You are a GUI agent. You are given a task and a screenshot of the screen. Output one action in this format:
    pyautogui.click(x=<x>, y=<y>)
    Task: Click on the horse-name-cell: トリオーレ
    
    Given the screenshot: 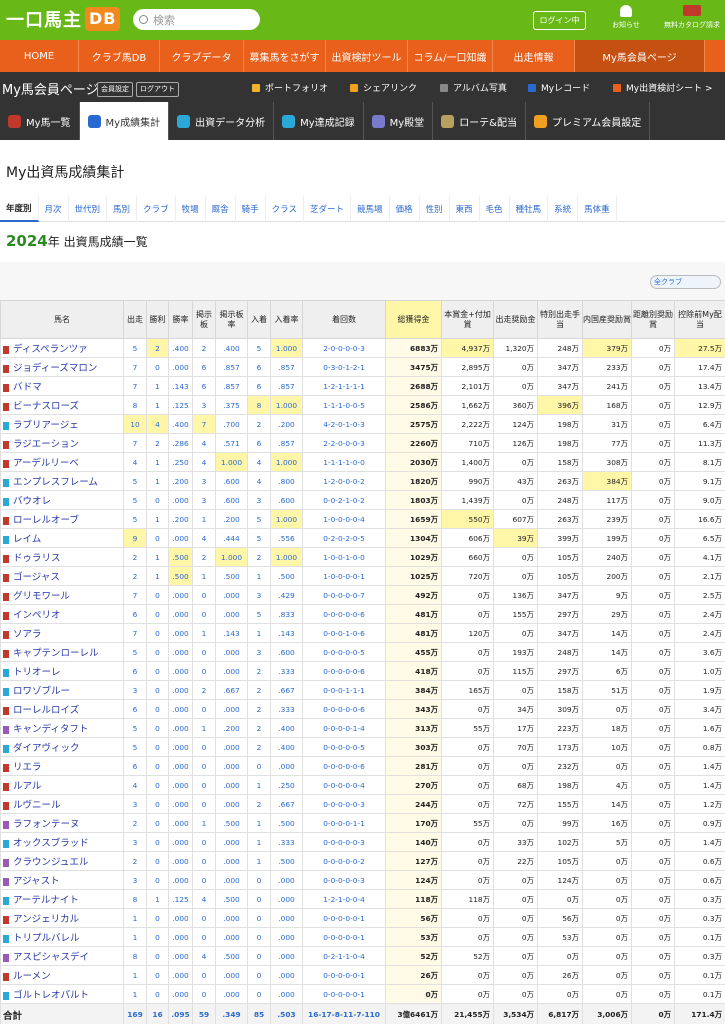 What is the action you would take?
    pyautogui.click(x=62, y=671)
    